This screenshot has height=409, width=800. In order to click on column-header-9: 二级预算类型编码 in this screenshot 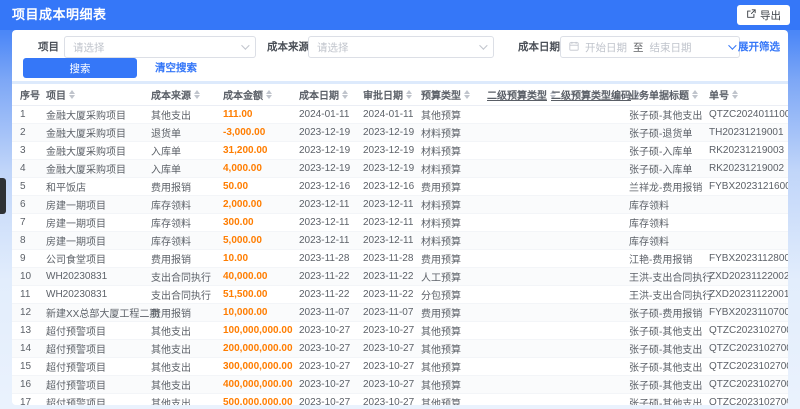, I will do `click(595, 94)`.